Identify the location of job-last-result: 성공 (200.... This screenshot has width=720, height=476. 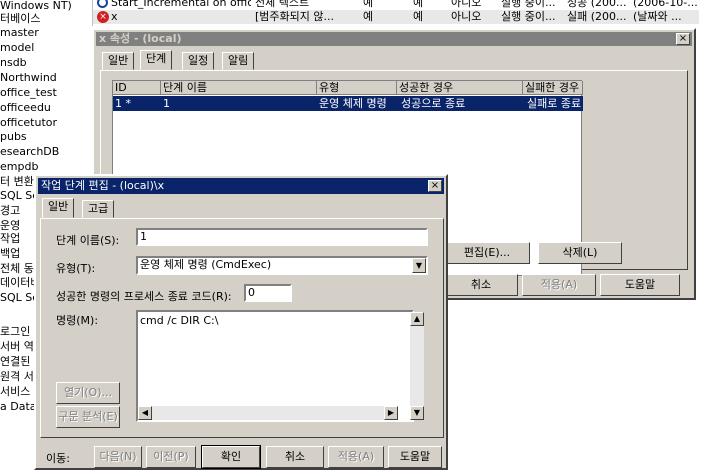
(597, 4).